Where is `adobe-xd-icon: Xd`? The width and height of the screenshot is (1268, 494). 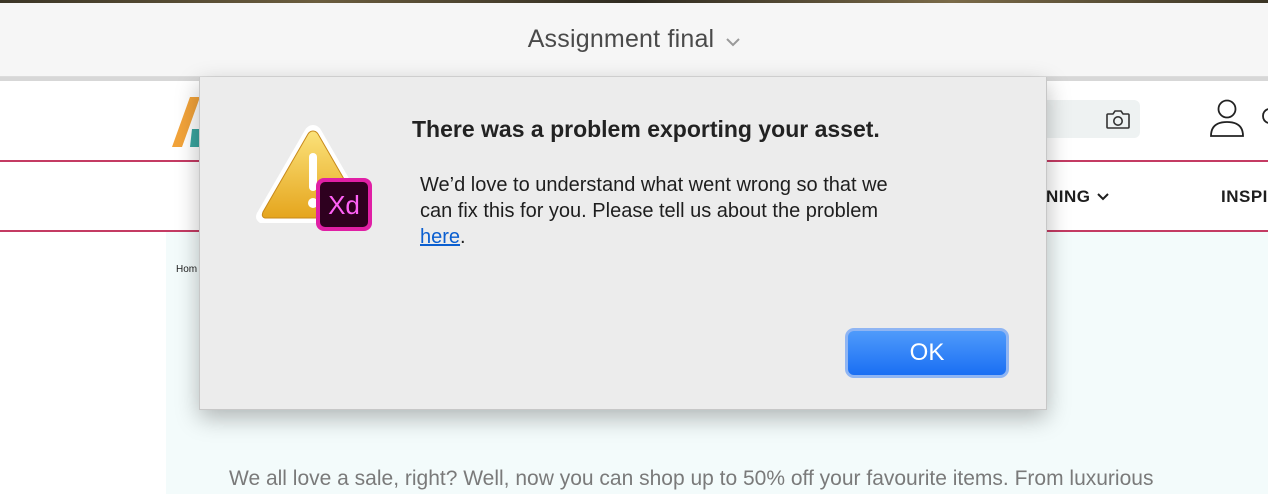 adobe-xd-icon: Xd is located at coordinates (344, 204).